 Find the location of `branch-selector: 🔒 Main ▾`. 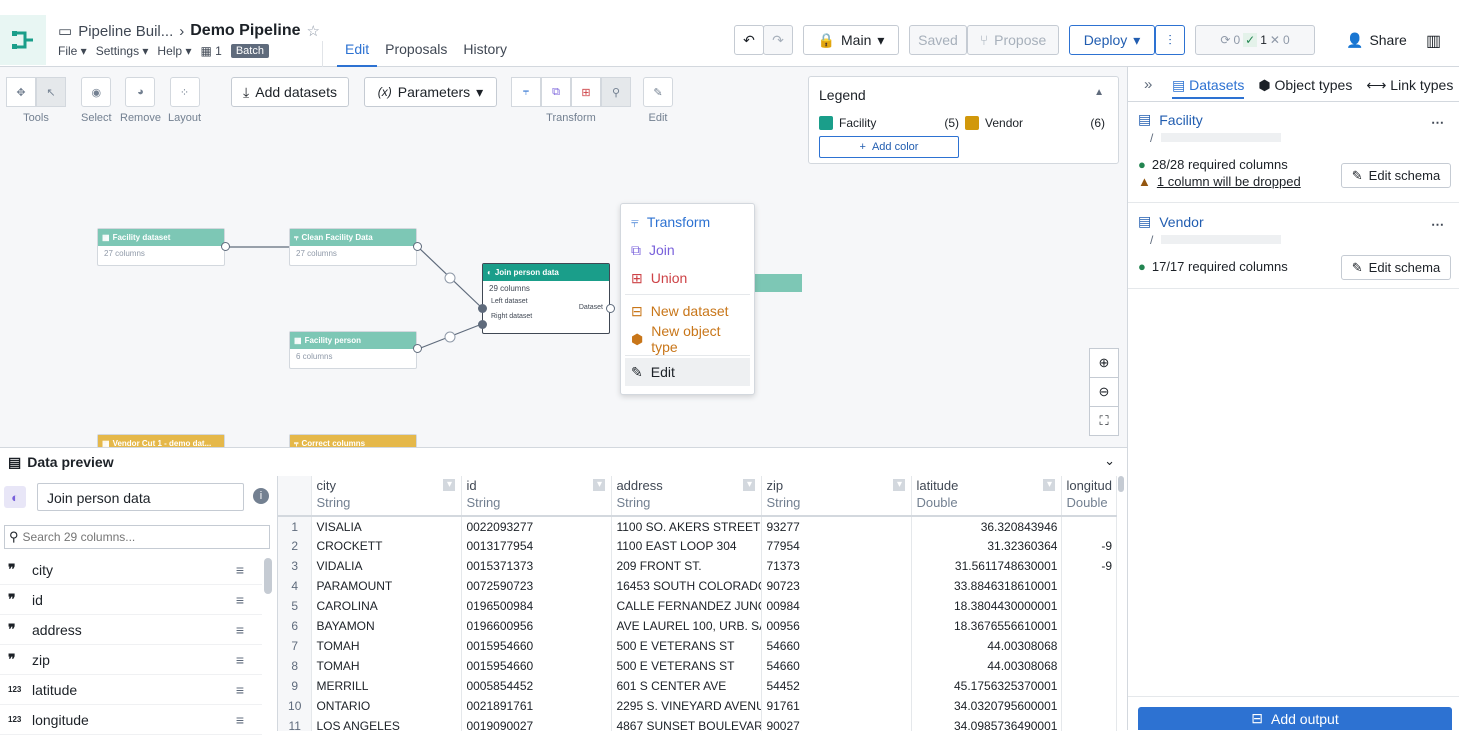

branch-selector: 🔒 Main ▾ is located at coordinates (851, 40).